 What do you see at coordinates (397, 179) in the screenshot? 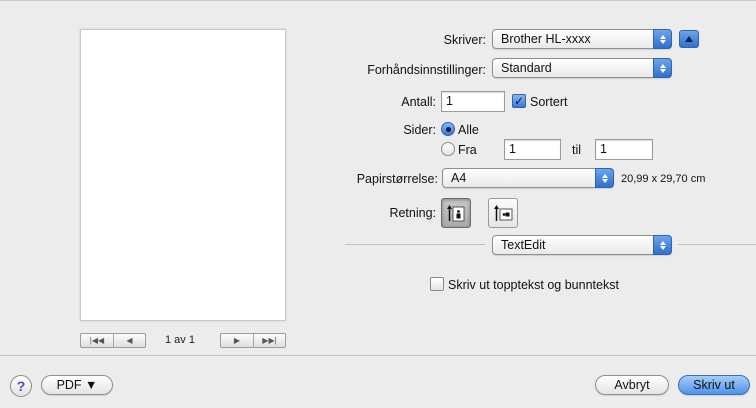
I see `paper-size-label: Papirstørrelse:` at bounding box center [397, 179].